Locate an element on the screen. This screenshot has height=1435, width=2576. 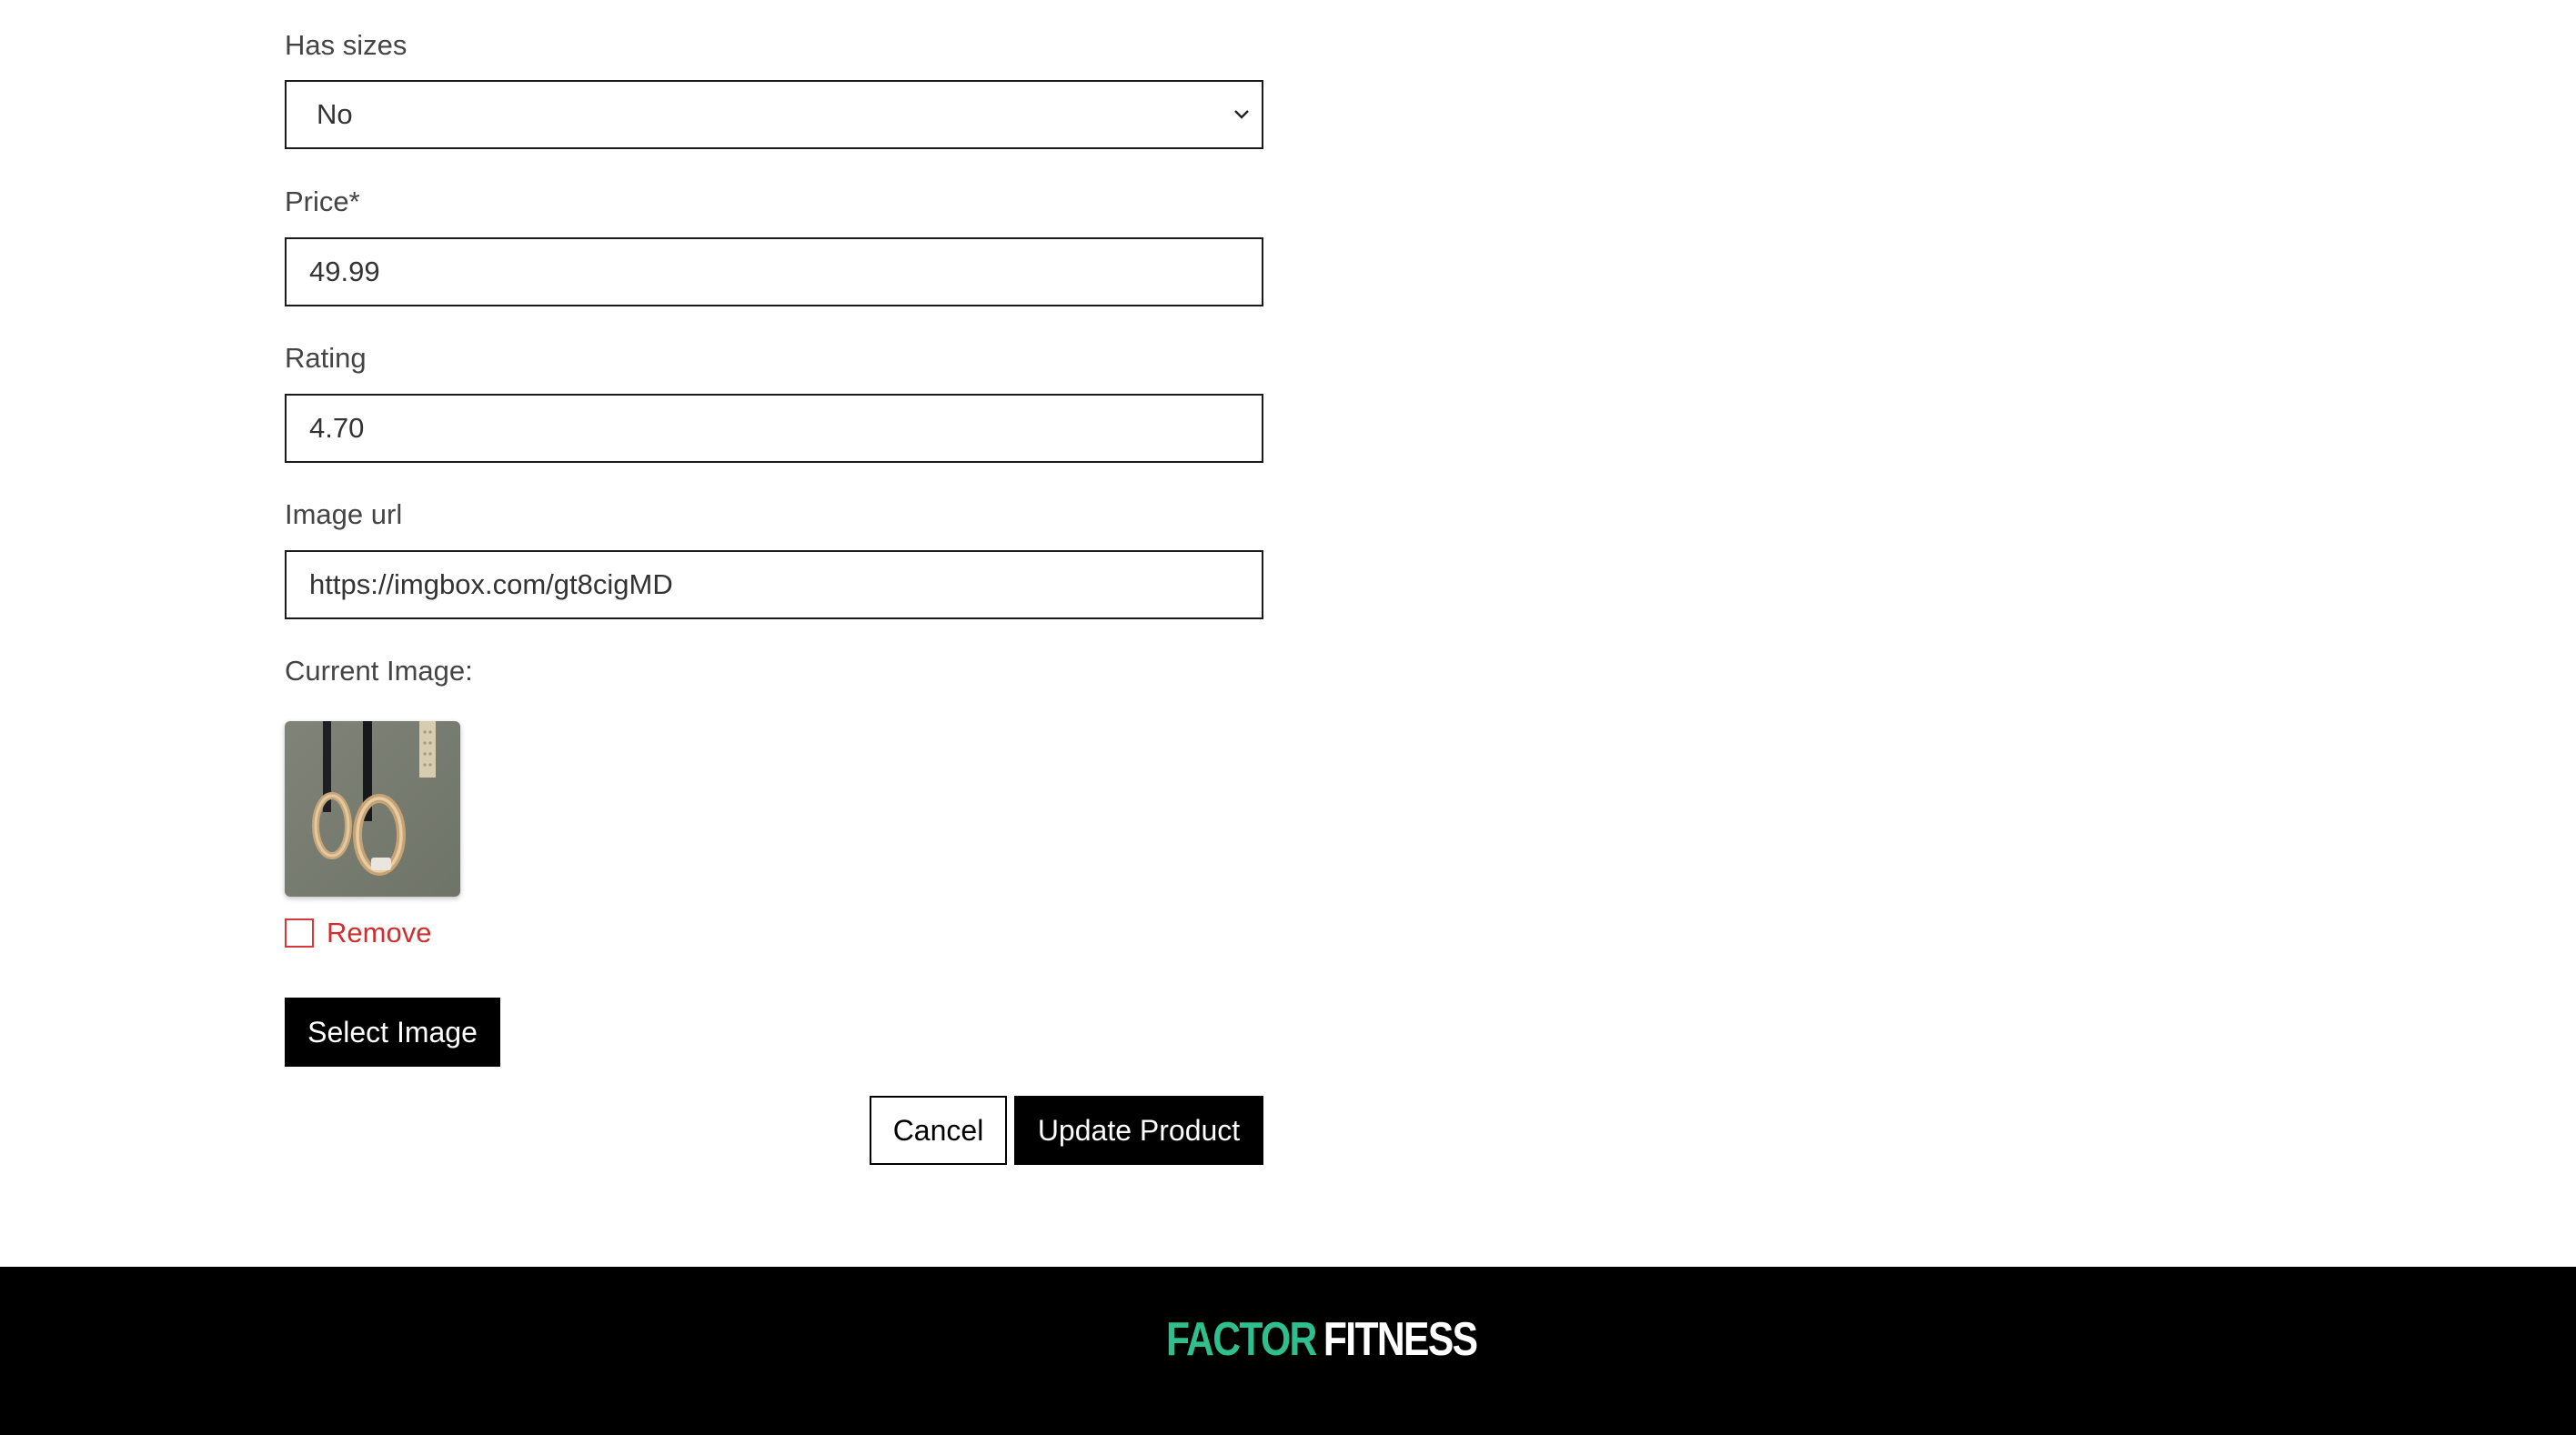
select-image-button: Select Image is located at coordinates (392, 1033).